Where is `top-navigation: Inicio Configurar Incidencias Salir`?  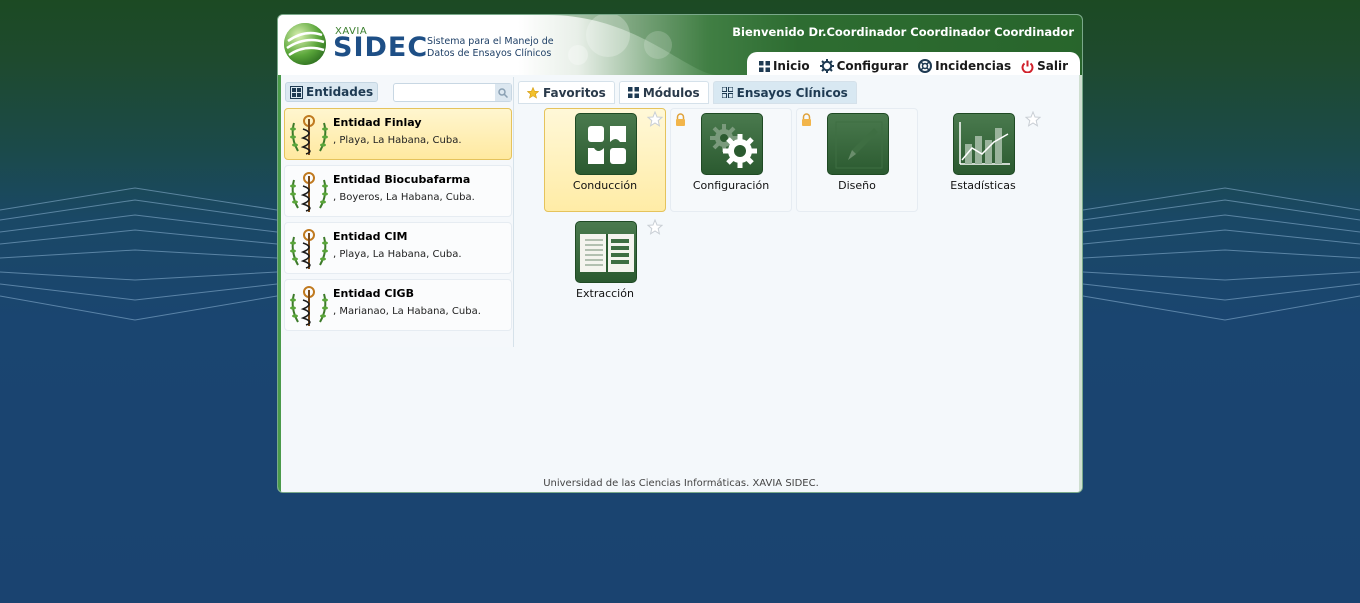 top-navigation: Inicio Configurar Incidencias Salir is located at coordinates (913, 64).